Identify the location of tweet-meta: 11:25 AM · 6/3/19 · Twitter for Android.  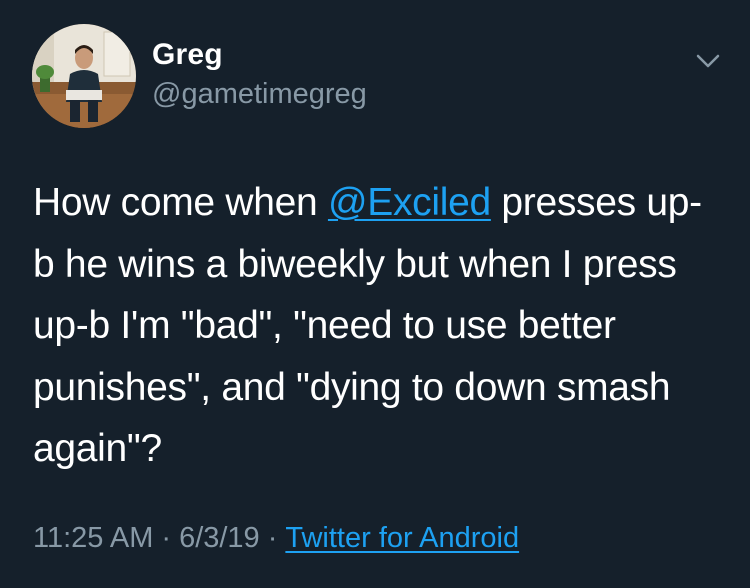
(276, 538).